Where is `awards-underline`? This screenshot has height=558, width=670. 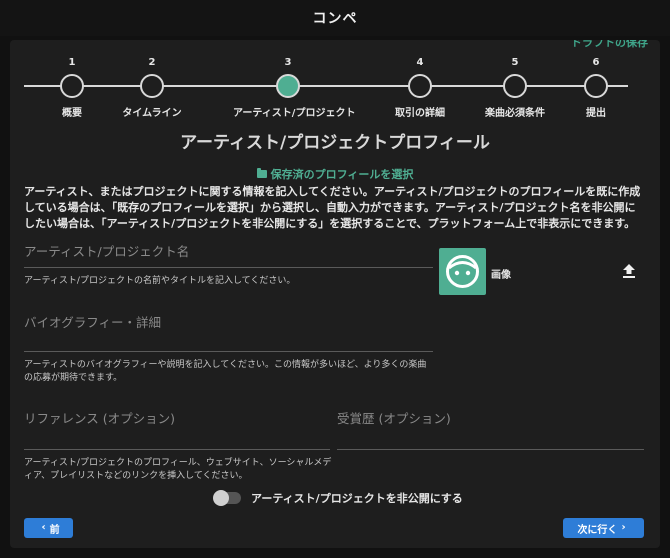 awards-underline is located at coordinates (490, 449).